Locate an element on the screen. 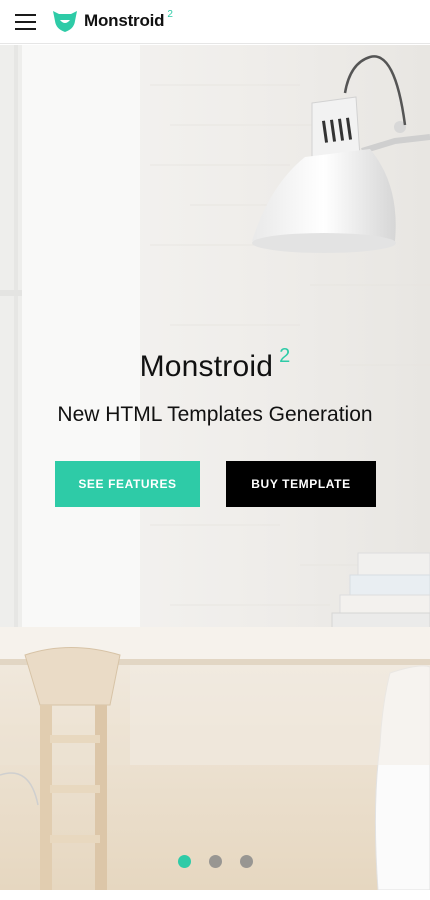 The image size is (430, 900). brand-logo: Monstroid 2 is located at coordinates (112, 21).